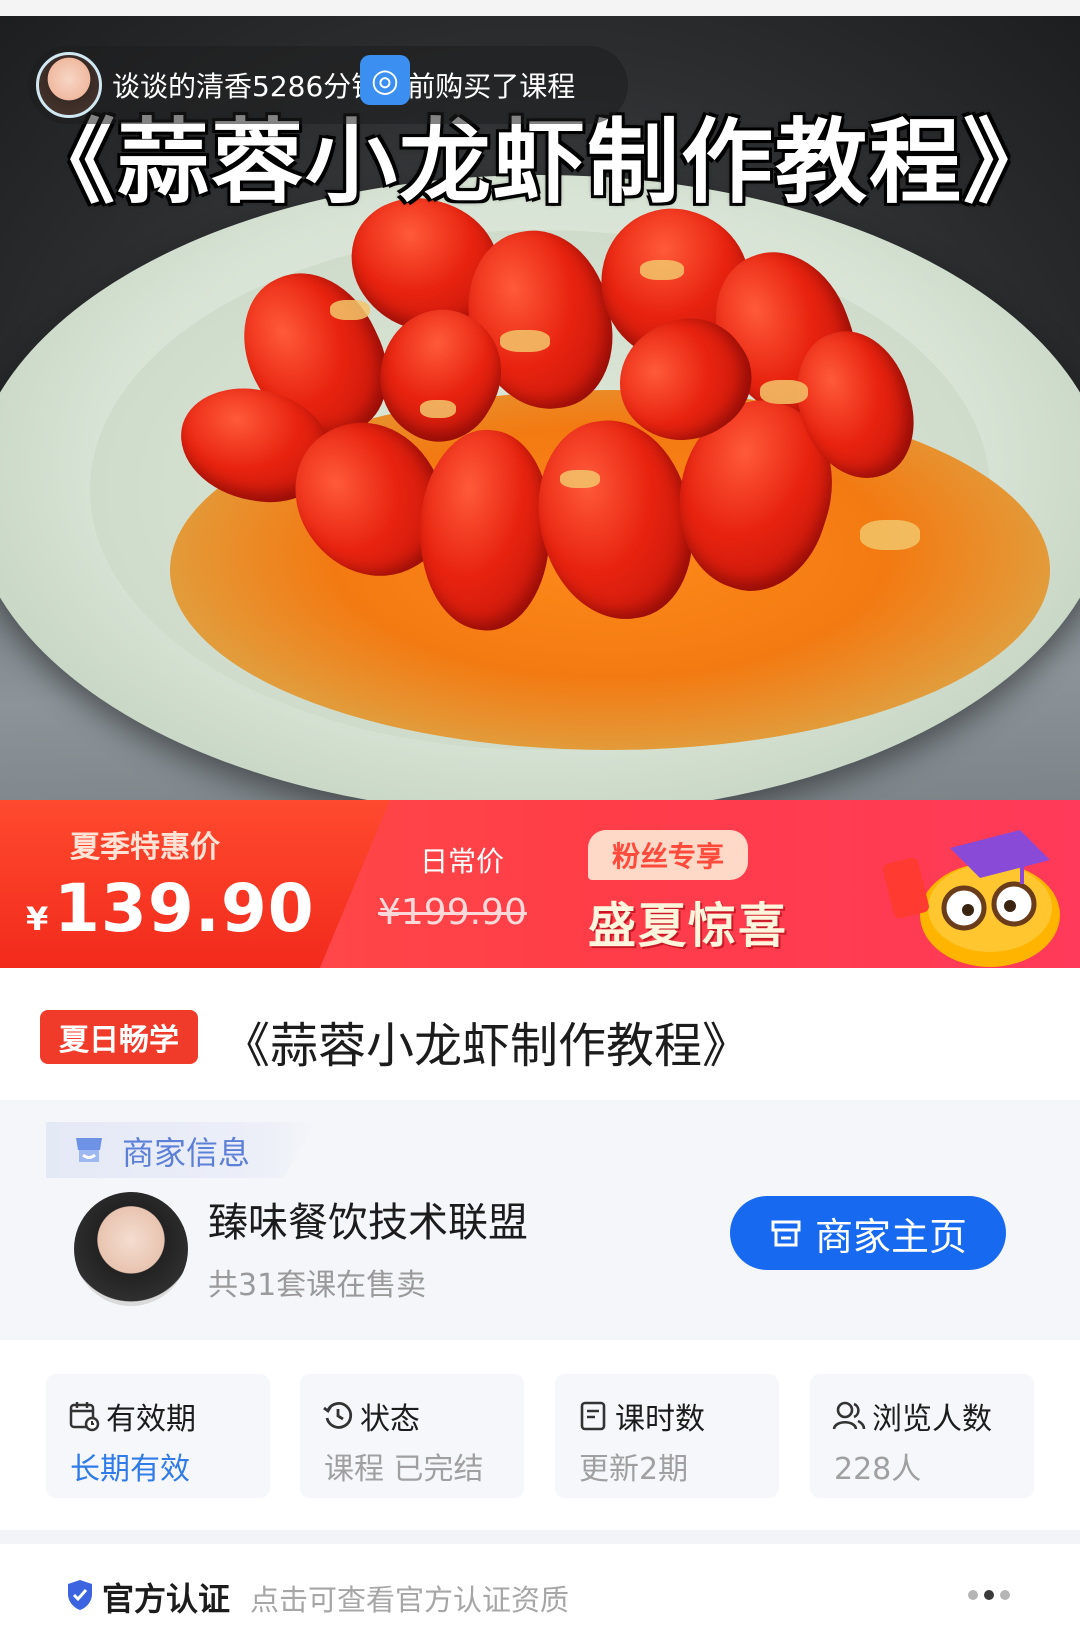  I want to click on stat-lessons: 课时数 更新2期, so click(667, 1436).